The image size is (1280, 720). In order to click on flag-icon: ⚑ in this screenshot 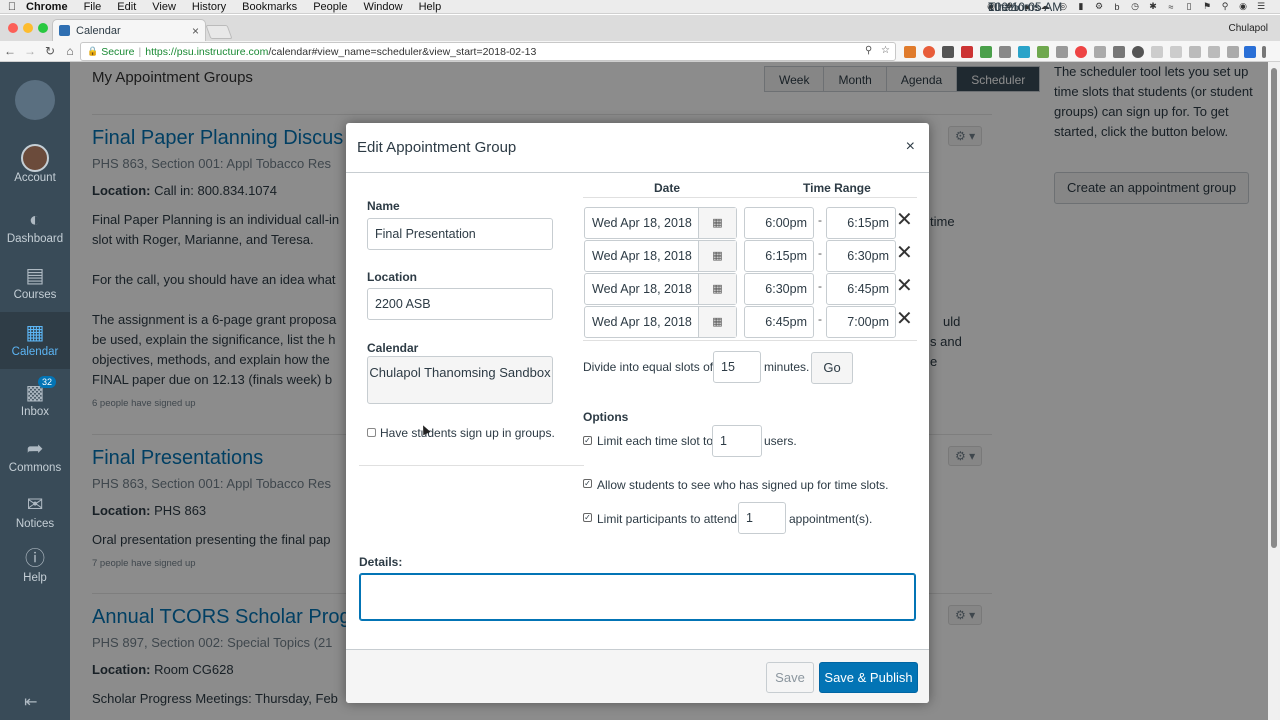, I will do `click(1207, 6)`.